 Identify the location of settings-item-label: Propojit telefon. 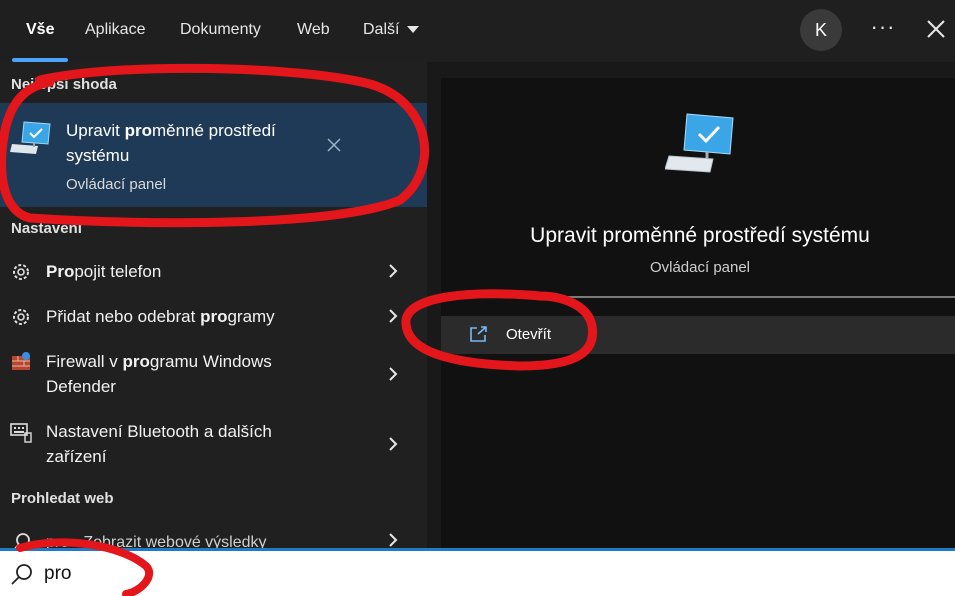
(104, 271).